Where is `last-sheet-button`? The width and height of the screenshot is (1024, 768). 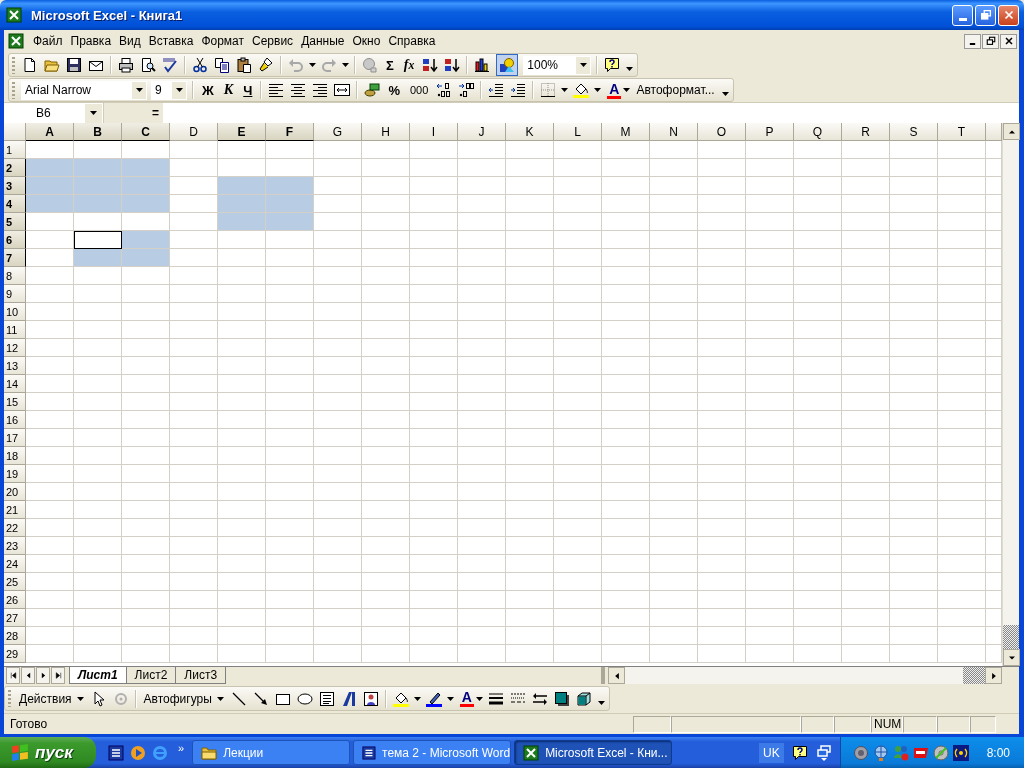
last-sheet-button is located at coordinates (58, 676).